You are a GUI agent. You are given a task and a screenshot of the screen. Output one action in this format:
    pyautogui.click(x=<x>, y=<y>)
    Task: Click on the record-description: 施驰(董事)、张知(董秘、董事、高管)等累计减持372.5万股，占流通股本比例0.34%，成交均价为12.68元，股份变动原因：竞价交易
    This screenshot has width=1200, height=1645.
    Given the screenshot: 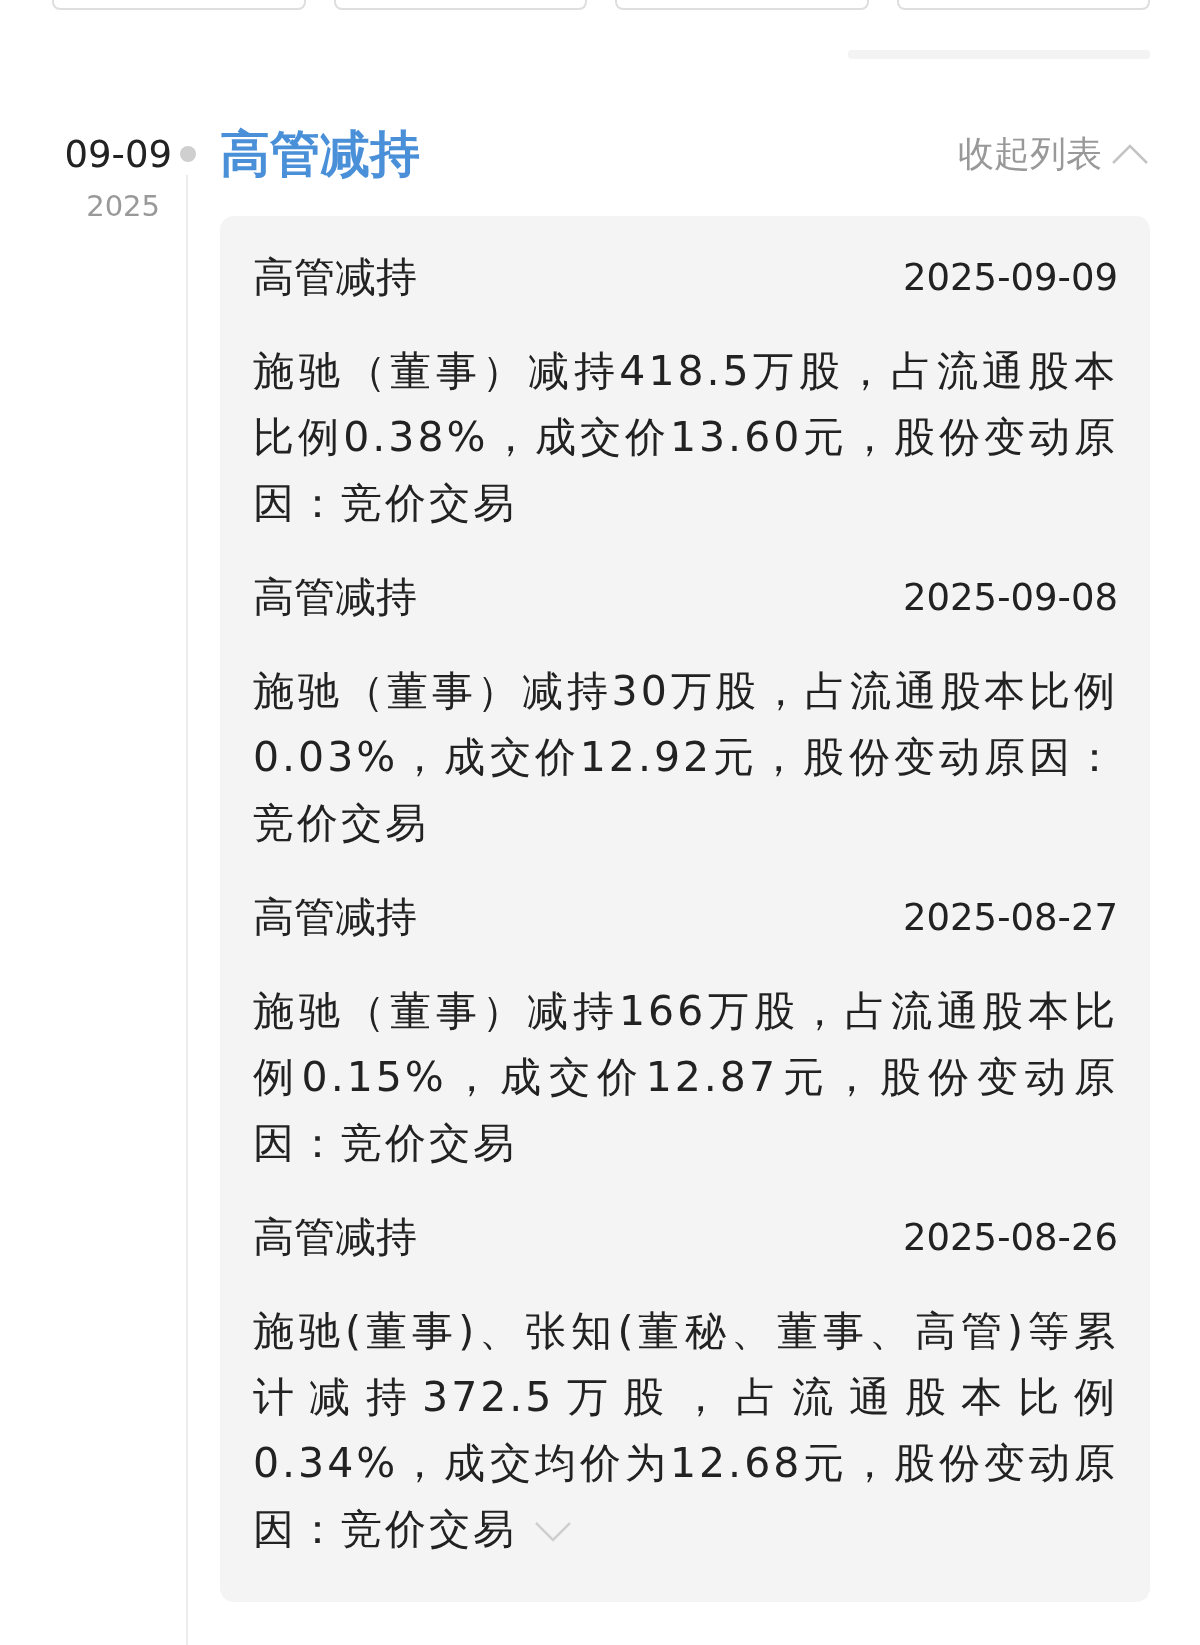 What is the action you would take?
    pyautogui.click(x=685, y=1430)
    